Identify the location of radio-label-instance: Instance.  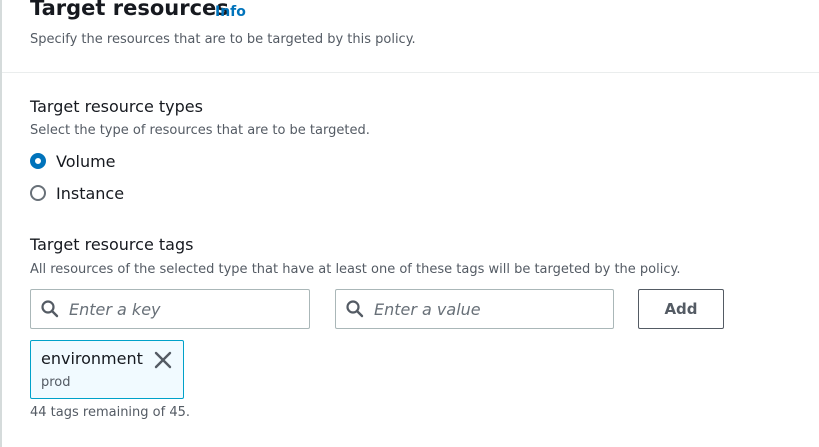
(90, 193).